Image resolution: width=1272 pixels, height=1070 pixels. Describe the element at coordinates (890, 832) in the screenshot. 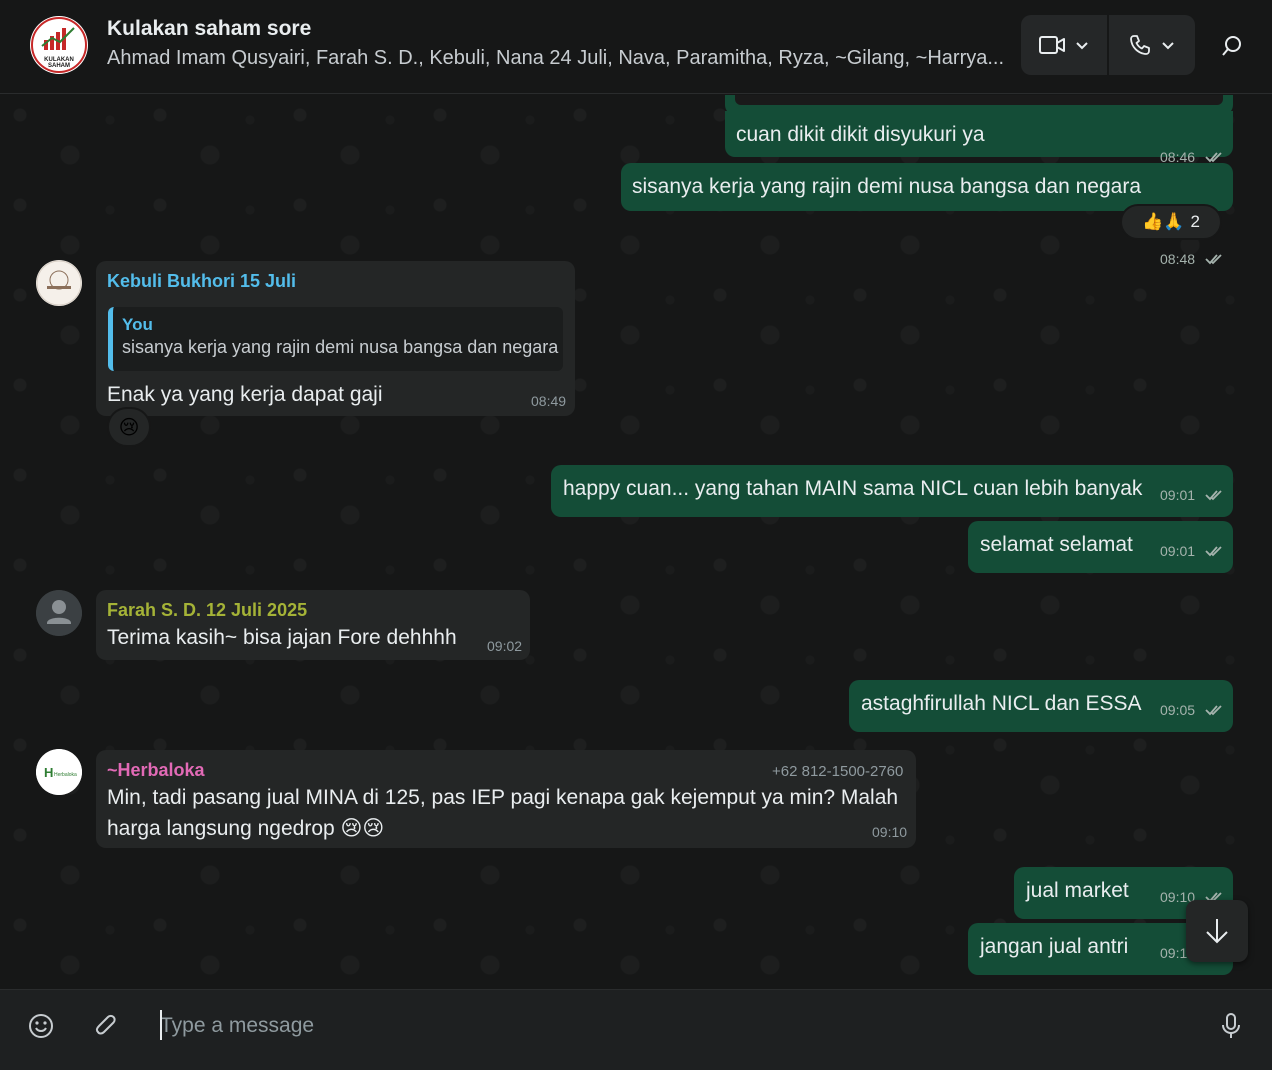

I see `message-time: 09:10` at that location.